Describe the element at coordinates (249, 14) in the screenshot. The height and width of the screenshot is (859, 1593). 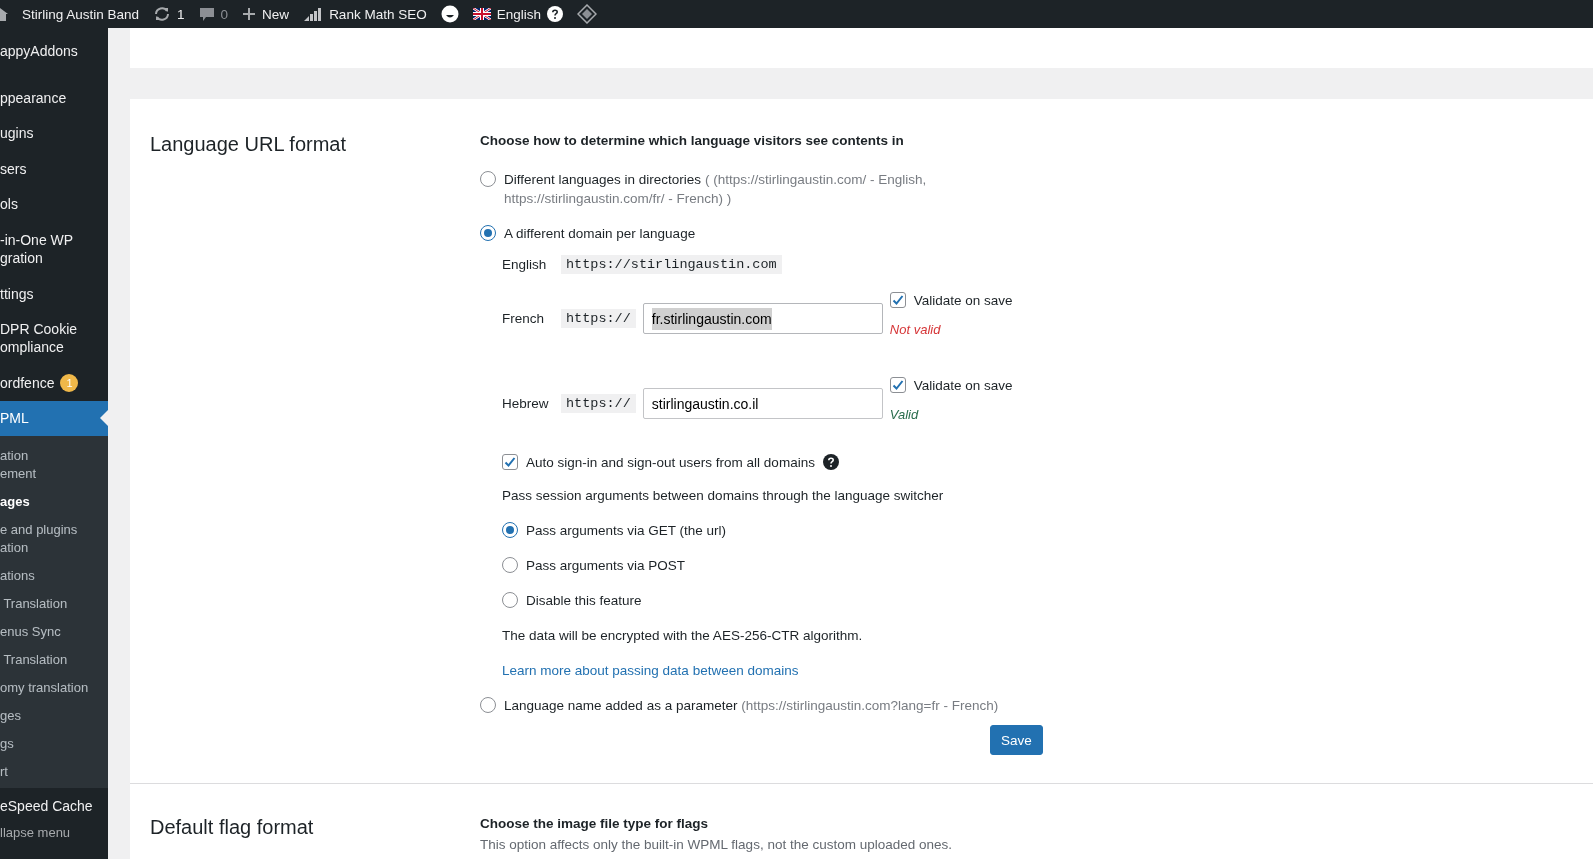
I see `plus-icon` at that location.